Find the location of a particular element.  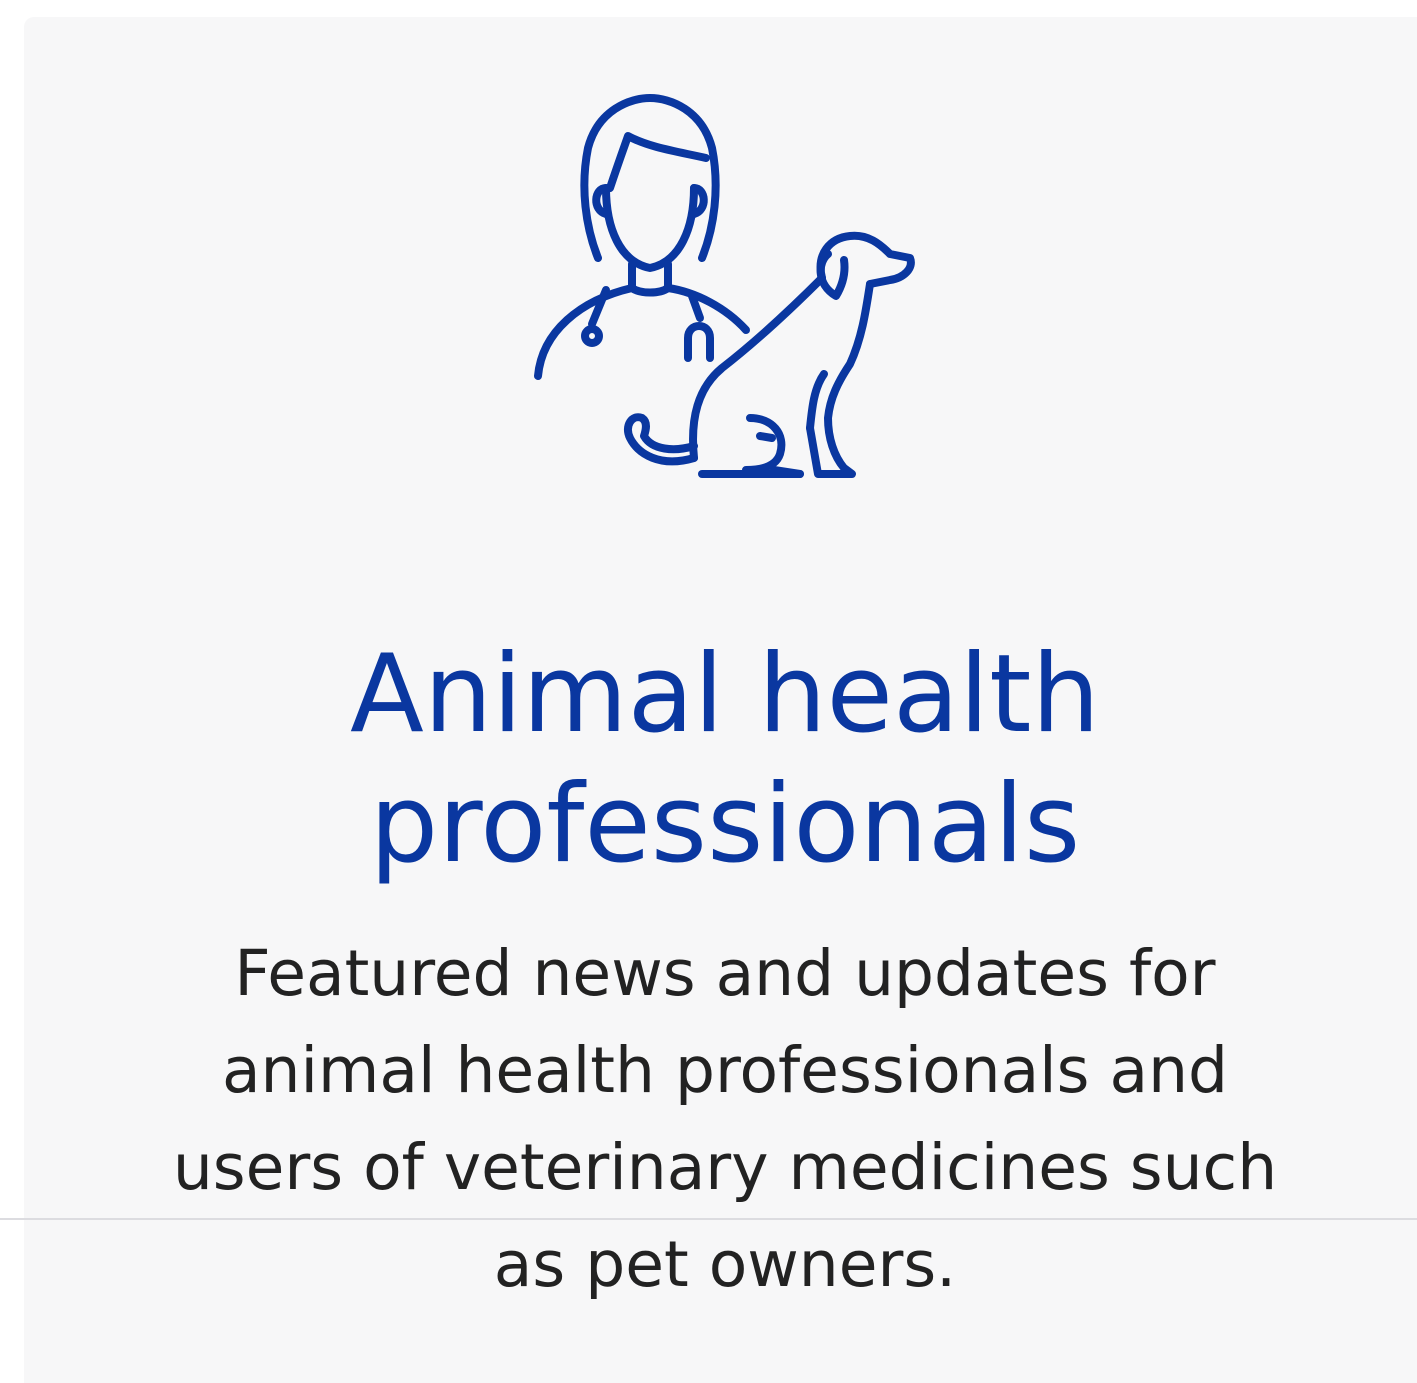

card-title-line-2: professionals is located at coordinates (725, 824).